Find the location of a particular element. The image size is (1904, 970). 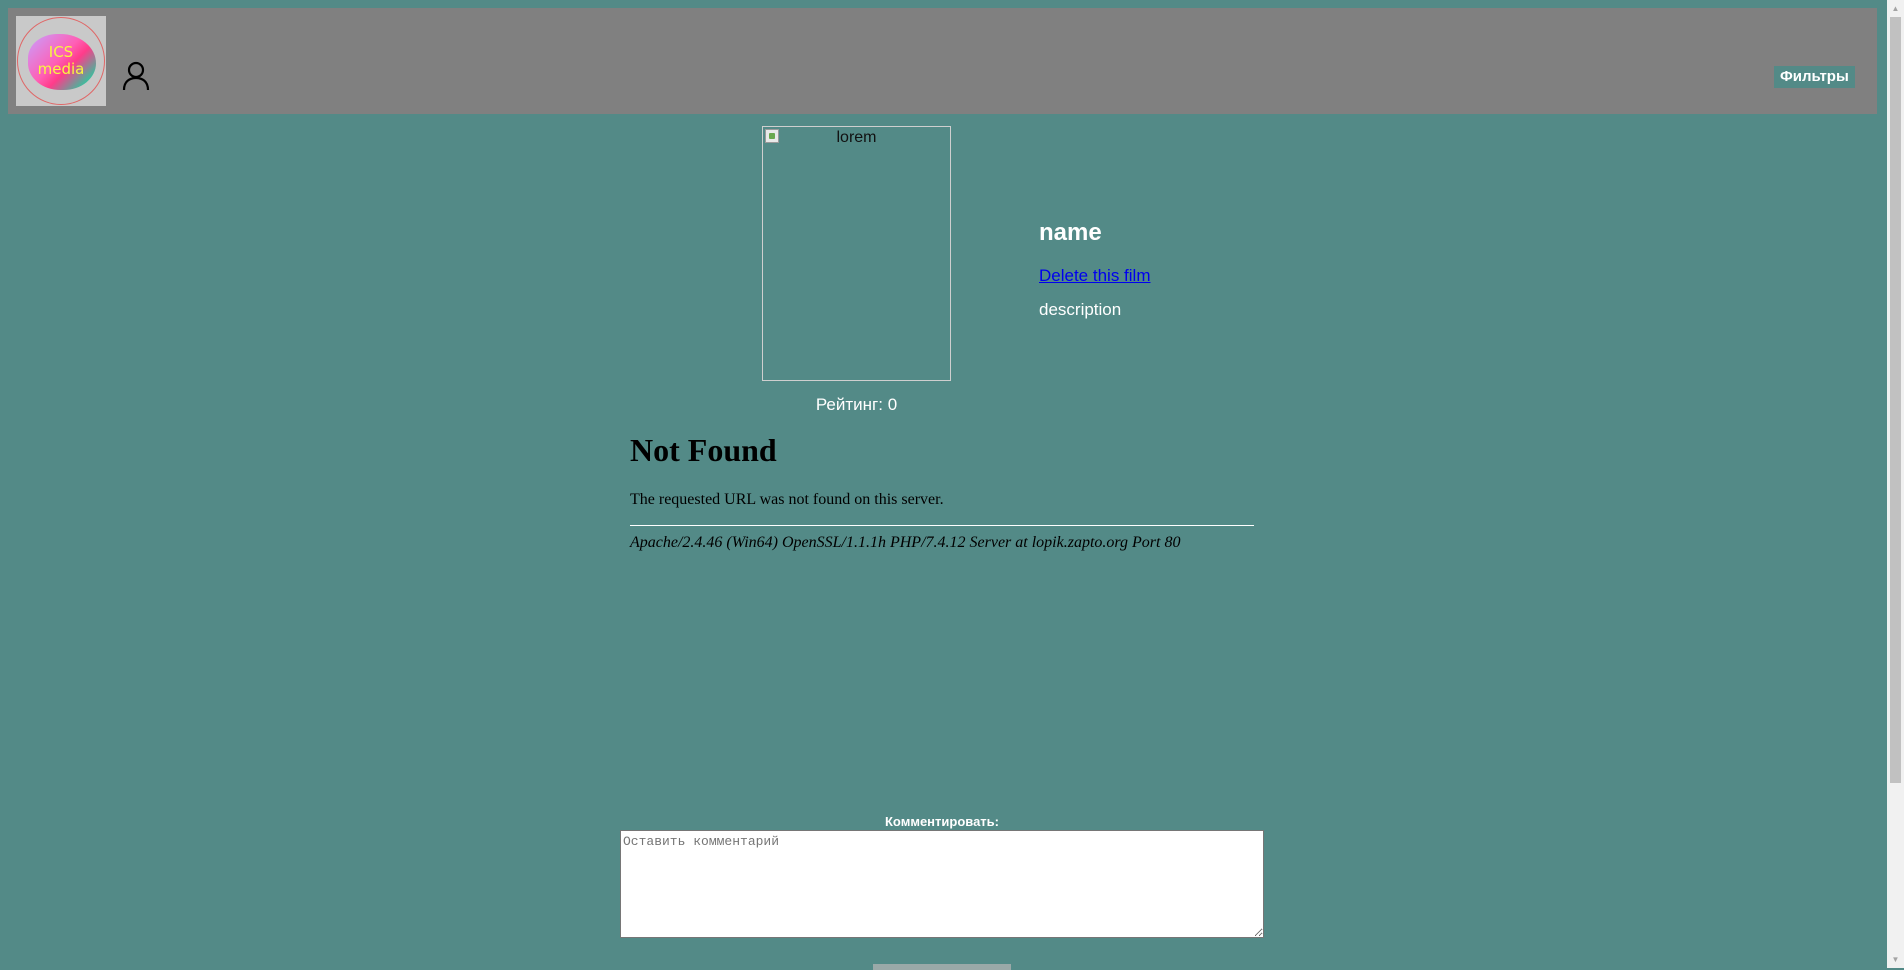

logo-text-line2: media is located at coordinates (61, 69).